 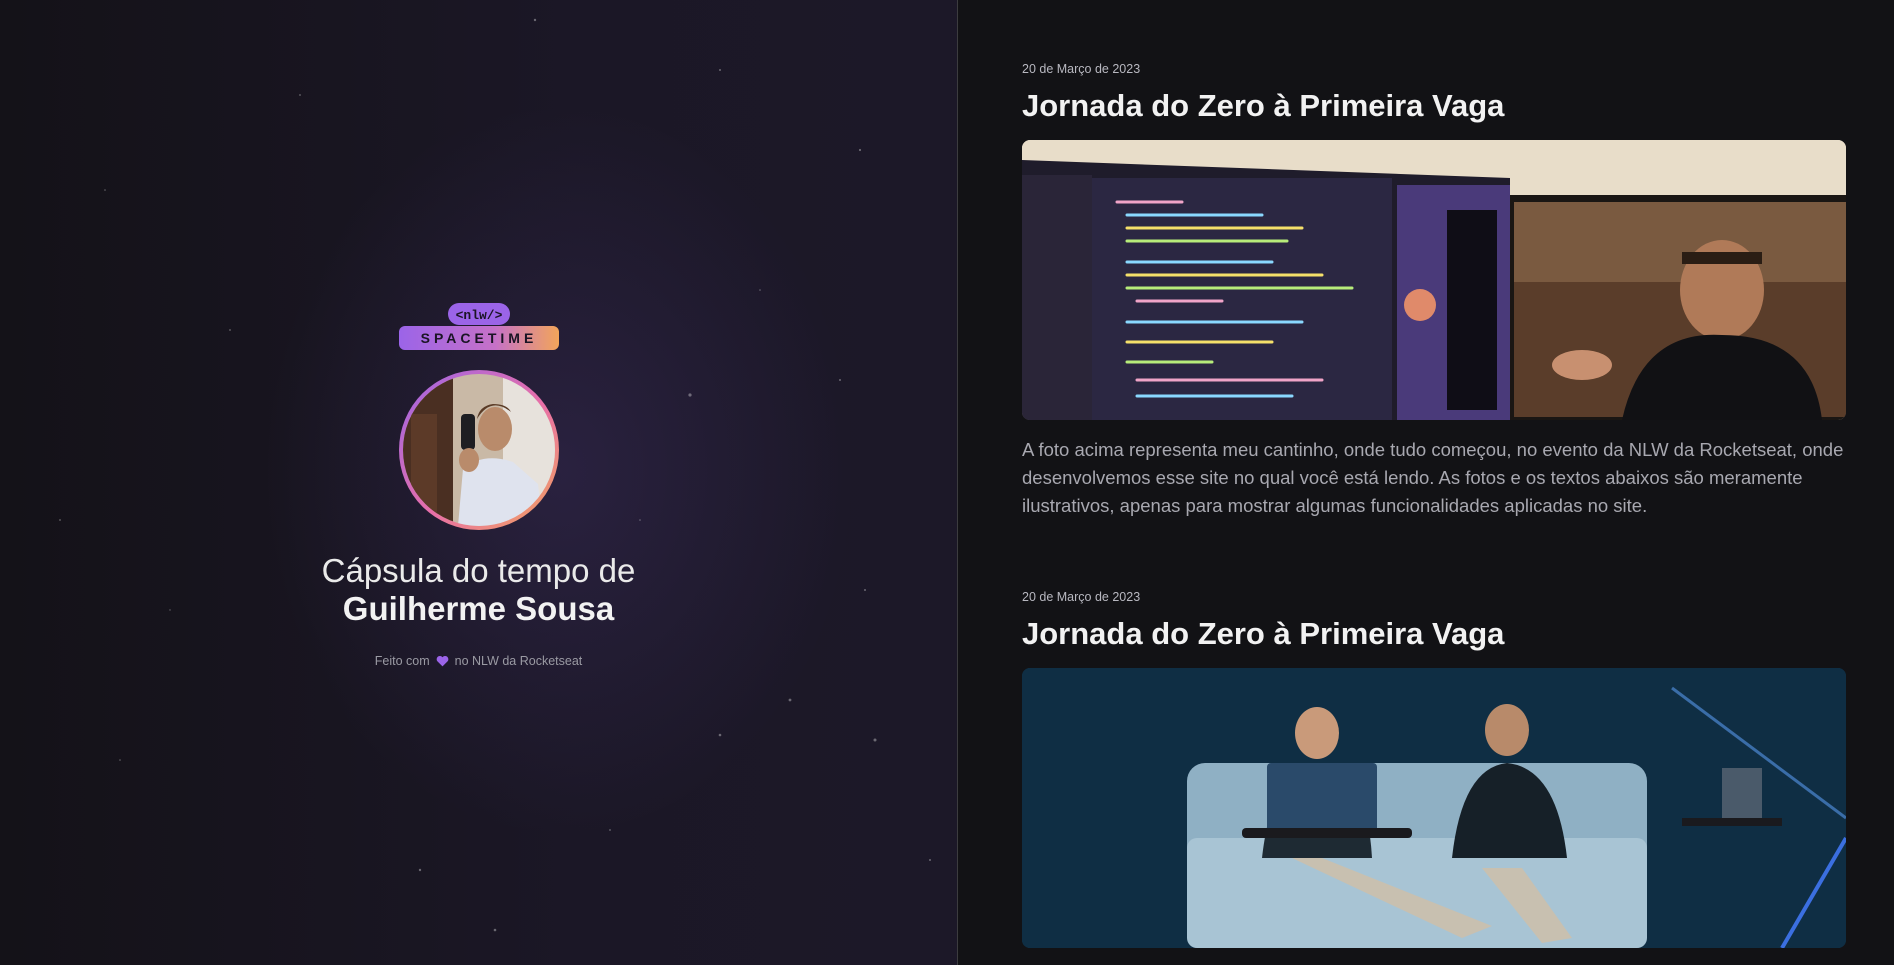 What do you see at coordinates (957, 482) in the screenshot?
I see `panel-divider` at bounding box center [957, 482].